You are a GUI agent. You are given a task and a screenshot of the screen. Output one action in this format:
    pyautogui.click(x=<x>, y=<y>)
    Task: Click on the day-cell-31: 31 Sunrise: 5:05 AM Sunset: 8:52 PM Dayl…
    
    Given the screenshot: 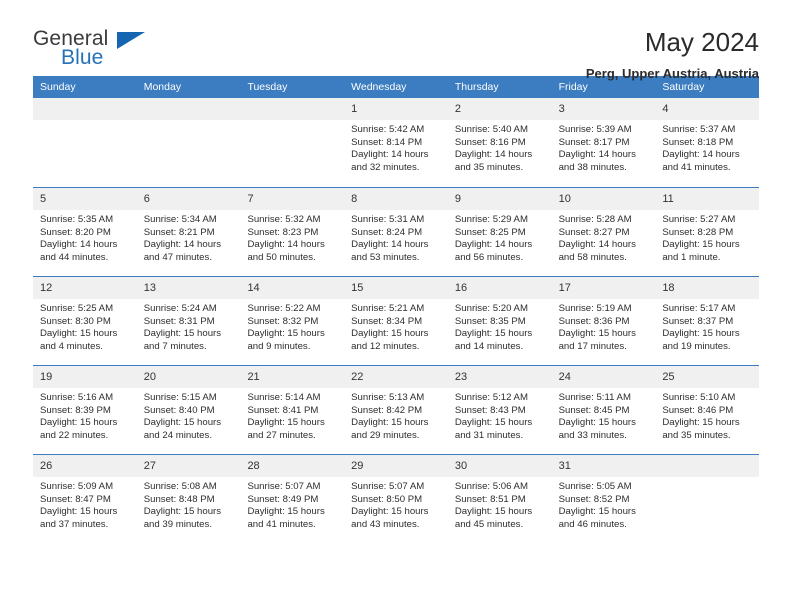 What is the action you would take?
    pyautogui.click(x=603, y=499)
    